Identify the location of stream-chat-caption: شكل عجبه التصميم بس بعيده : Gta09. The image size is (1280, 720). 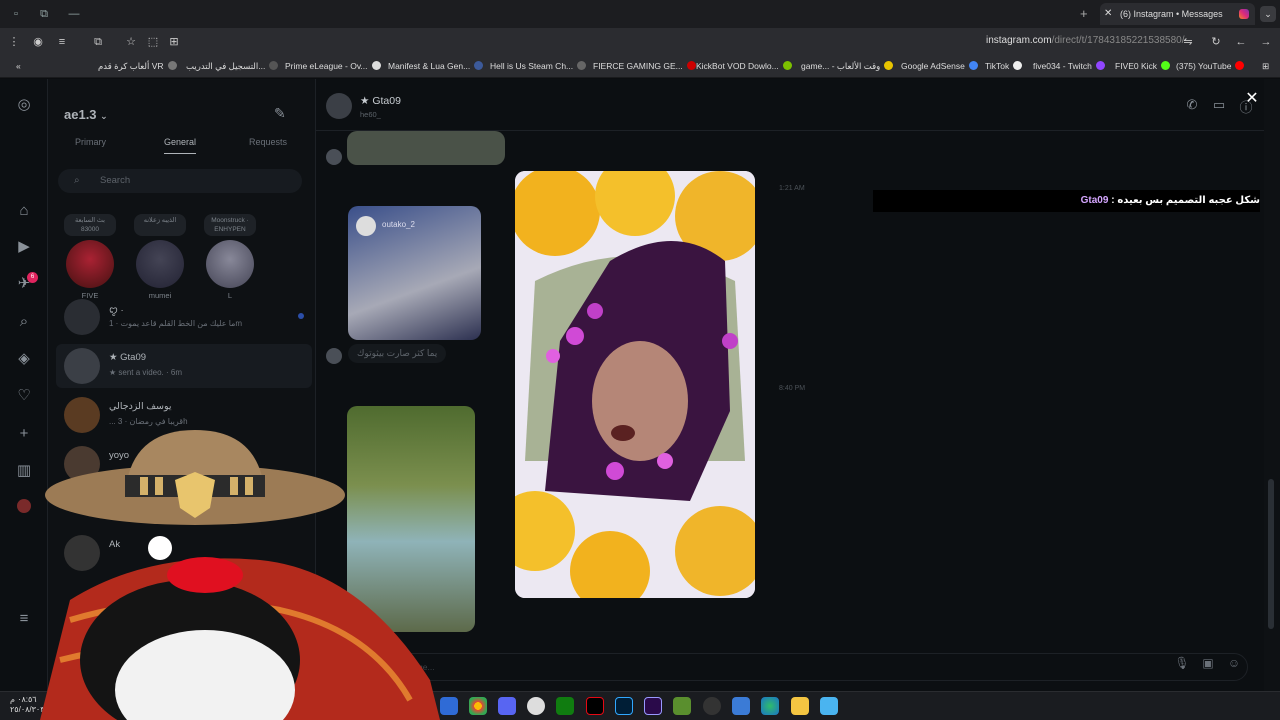
(1066, 201).